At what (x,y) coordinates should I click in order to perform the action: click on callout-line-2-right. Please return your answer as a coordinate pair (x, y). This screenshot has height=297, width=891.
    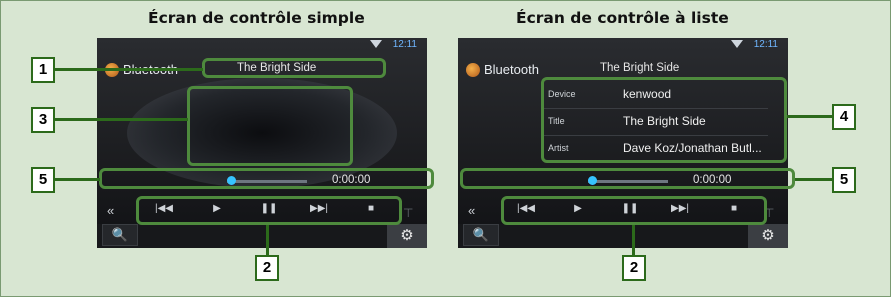
    Looking at the image, I should click on (633, 240).